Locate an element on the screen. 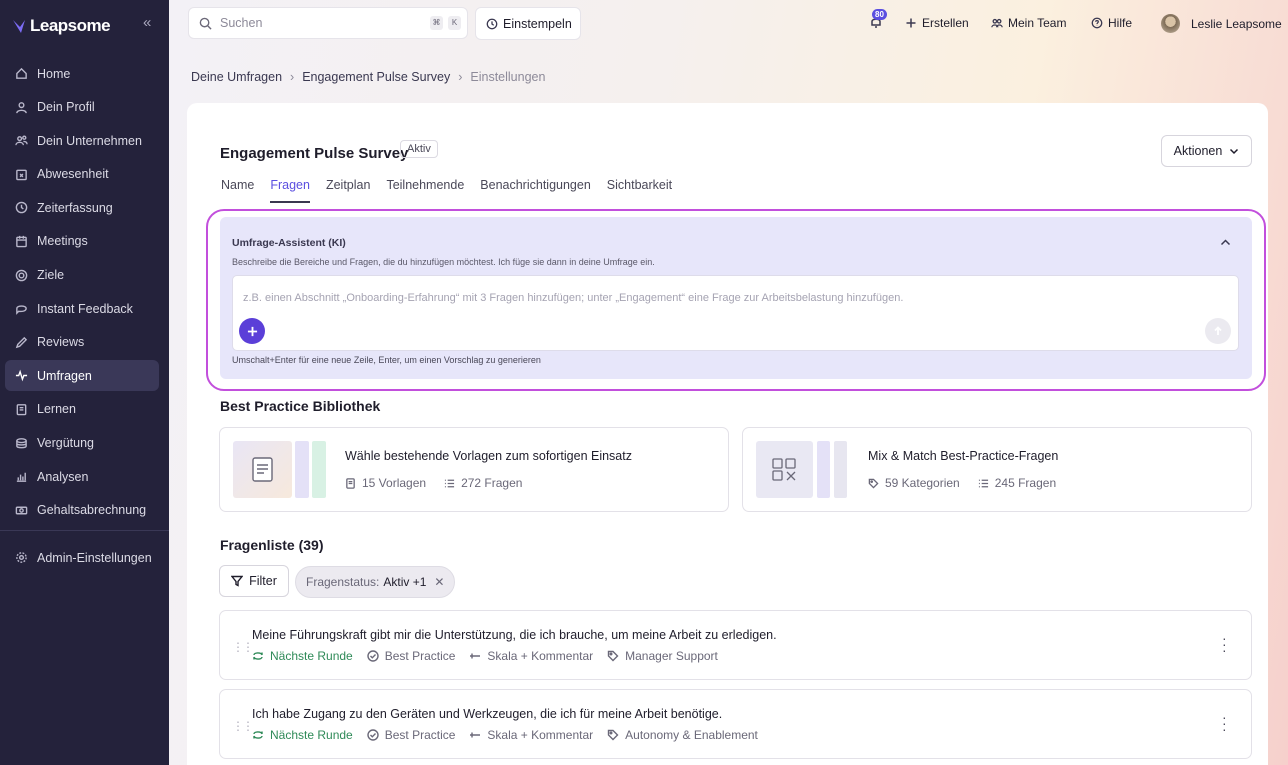  search-input: Suchen ⌘ K is located at coordinates (328, 23).